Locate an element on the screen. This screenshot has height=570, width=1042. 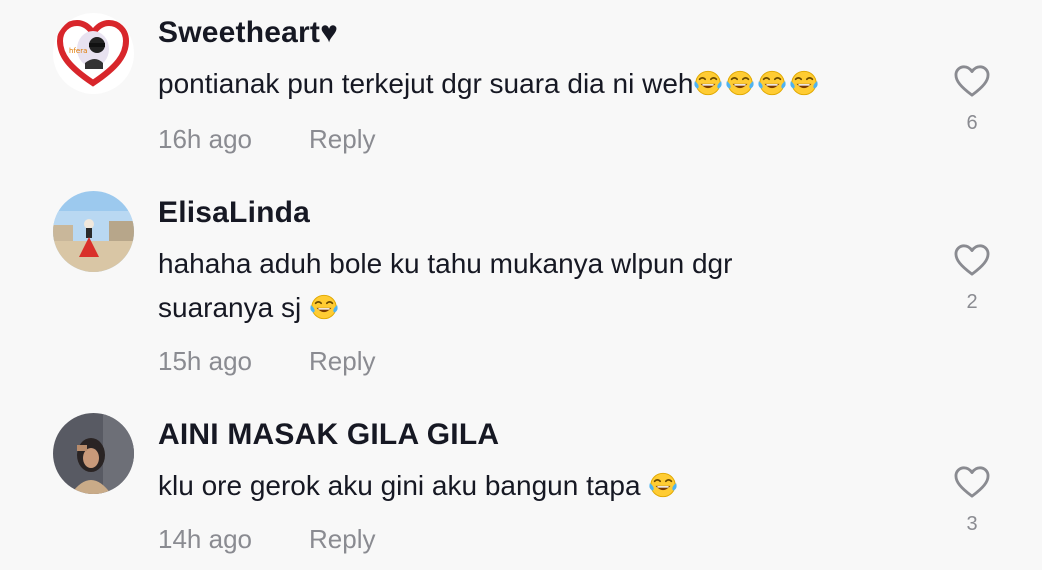
comment-text-content: klu ore gerok aku gini aku bangun tapa is located at coordinates (399, 485).